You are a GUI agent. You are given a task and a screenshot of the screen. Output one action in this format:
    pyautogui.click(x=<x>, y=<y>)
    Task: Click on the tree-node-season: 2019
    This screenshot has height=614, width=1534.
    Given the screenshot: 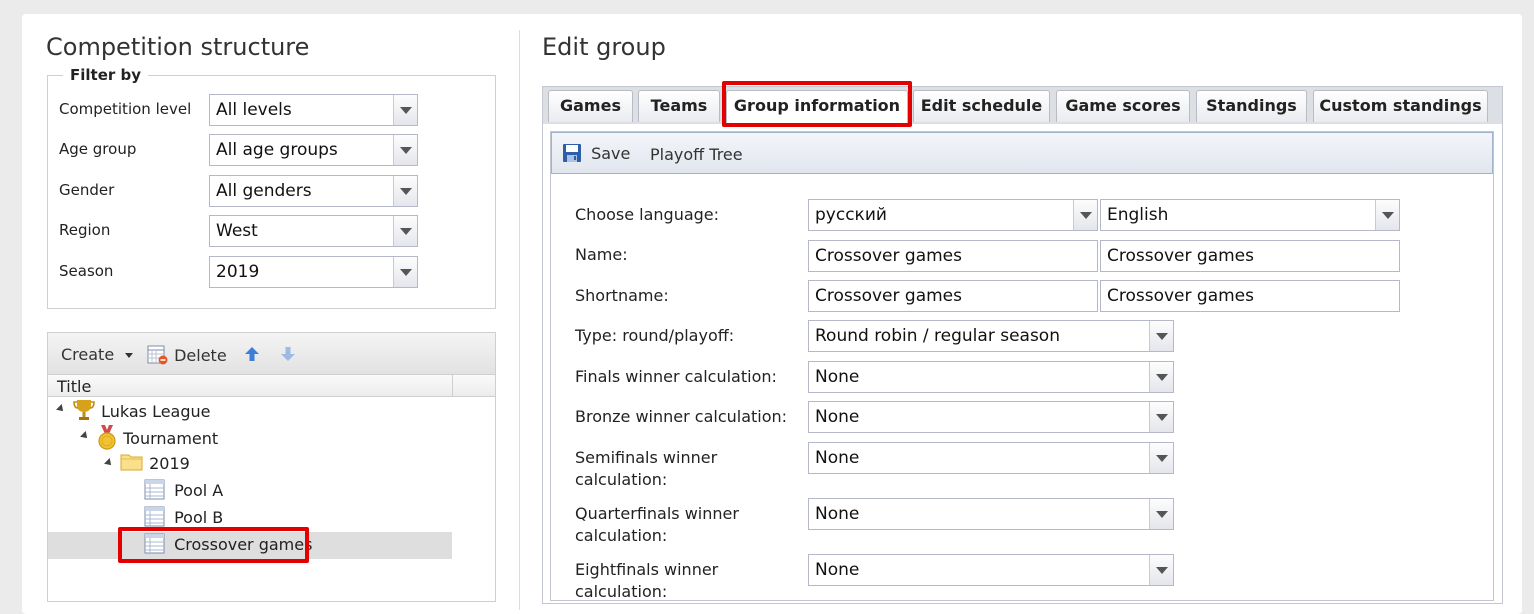 What is the action you would take?
    pyautogui.click(x=155, y=462)
    